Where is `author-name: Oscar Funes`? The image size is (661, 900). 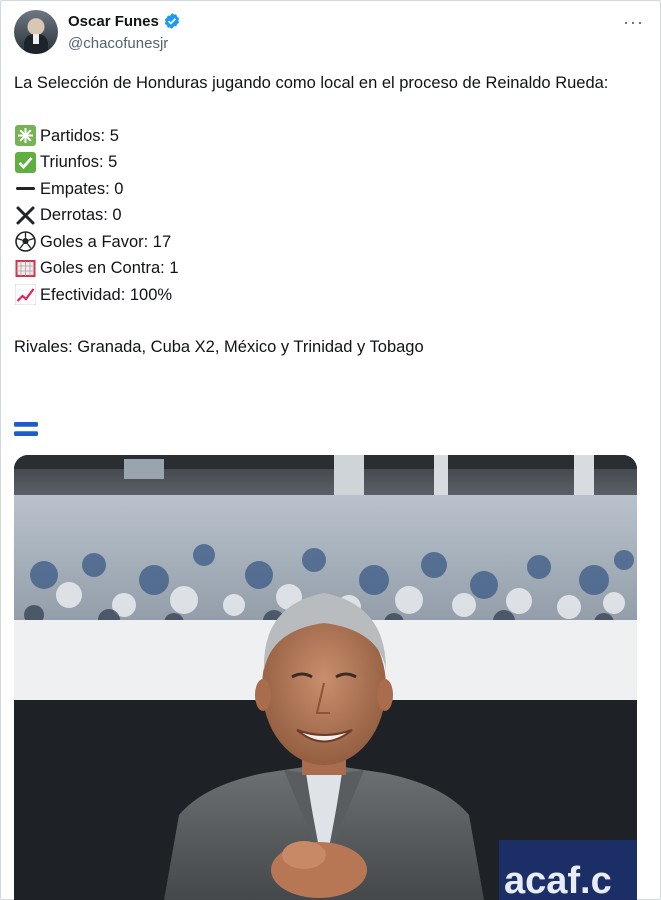
author-name: Oscar Funes is located at coordinates (113, 21).